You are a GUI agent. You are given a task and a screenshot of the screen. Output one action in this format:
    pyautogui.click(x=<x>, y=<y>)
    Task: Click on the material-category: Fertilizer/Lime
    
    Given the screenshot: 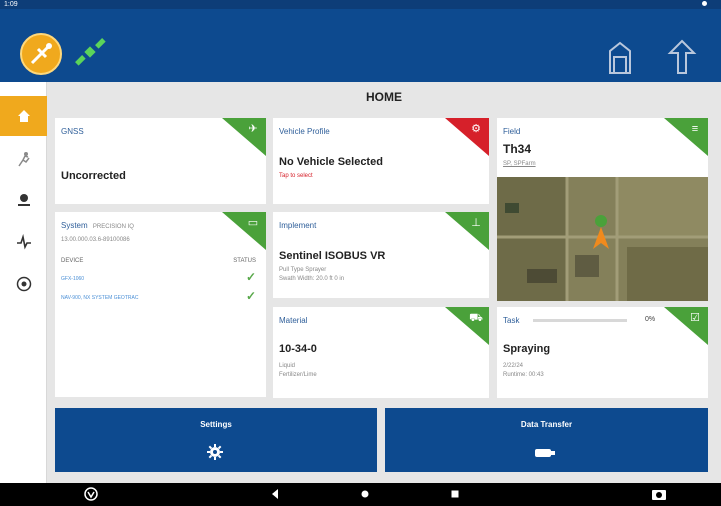 What is the action you would take?
    pyautogui.click(x=298, y=375)
    